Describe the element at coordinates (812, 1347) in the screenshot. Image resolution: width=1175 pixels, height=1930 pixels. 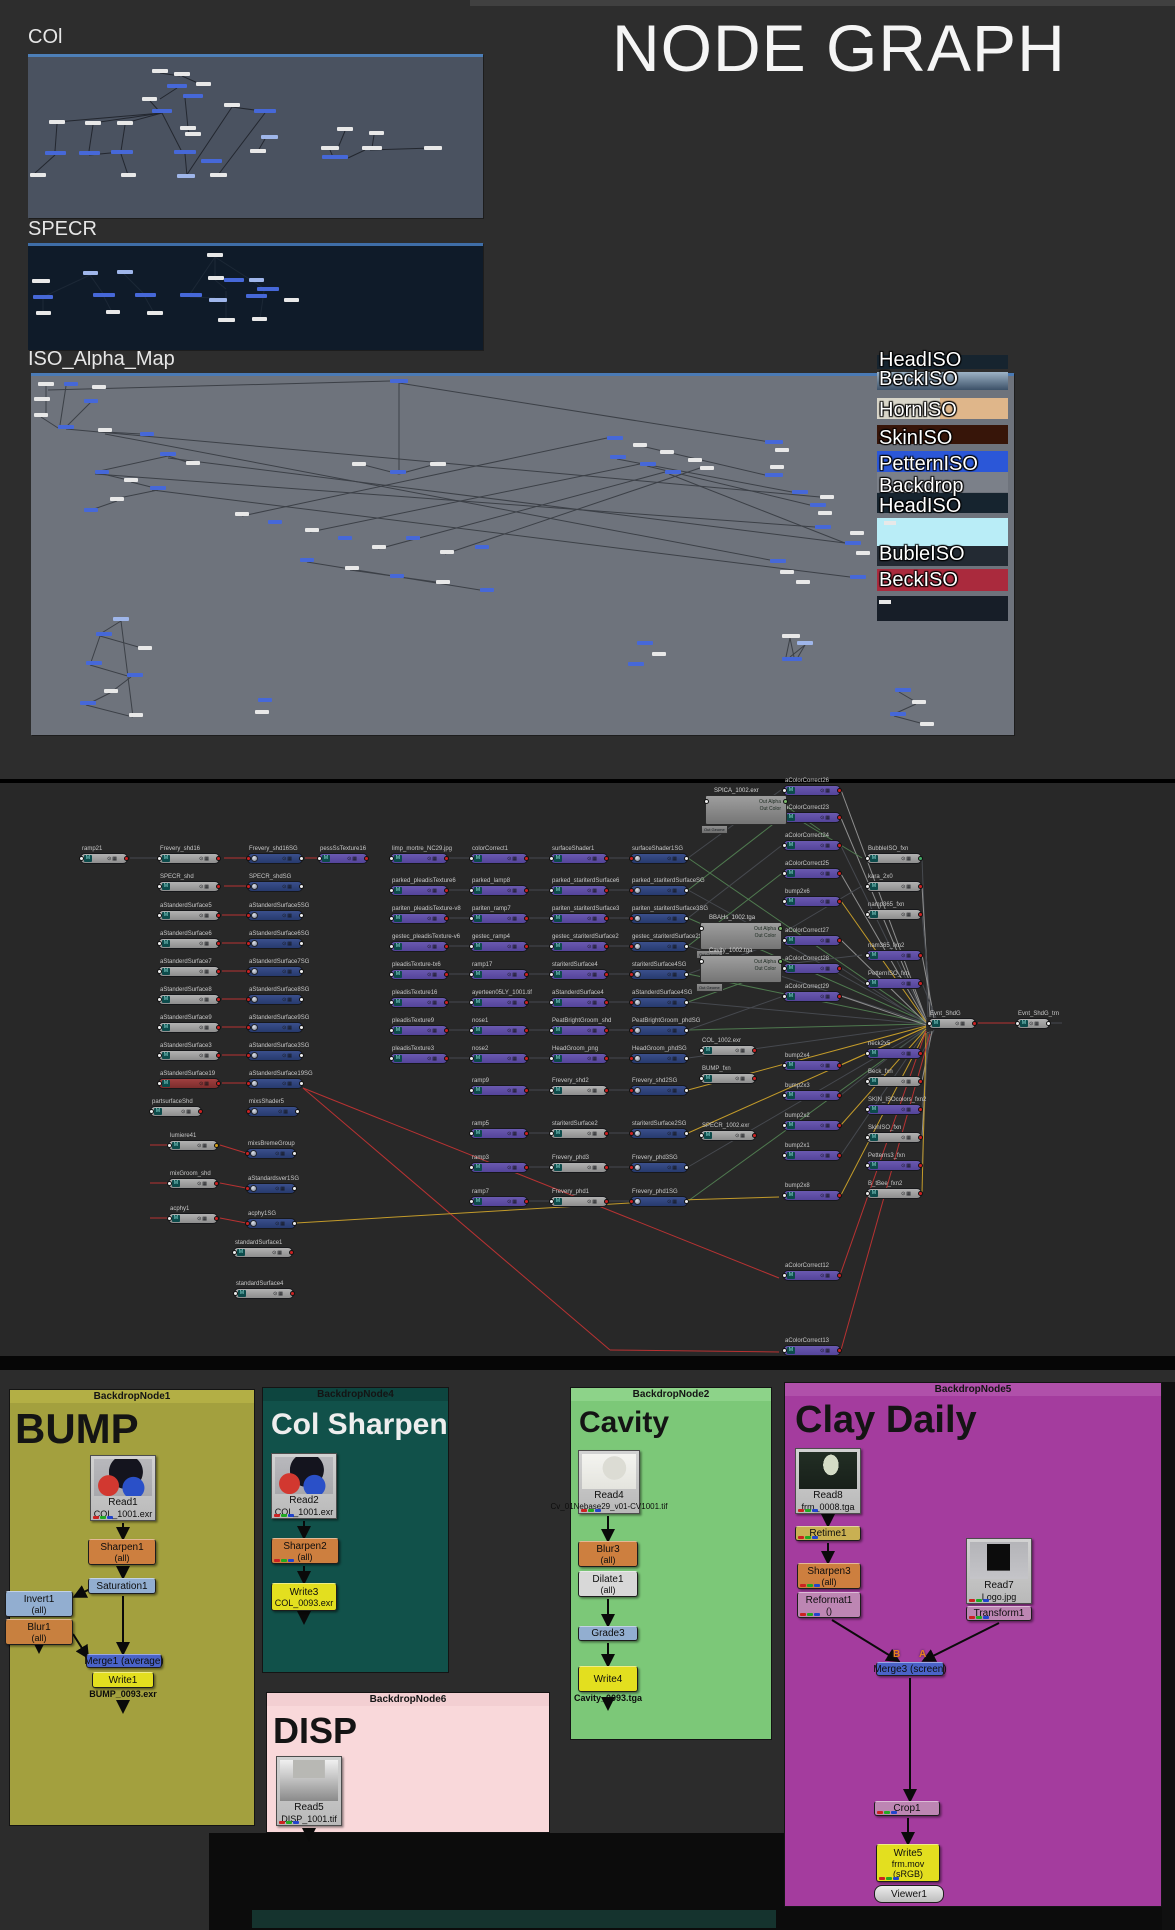
I see `graph-node-aColorCorrect13: aColorCorrect13 M ⊙▦` at that location.